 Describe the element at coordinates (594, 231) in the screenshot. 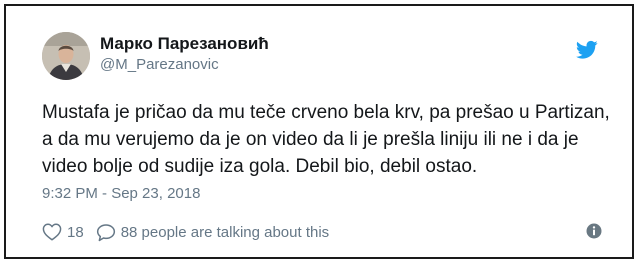

I see `info-icon` at that location.